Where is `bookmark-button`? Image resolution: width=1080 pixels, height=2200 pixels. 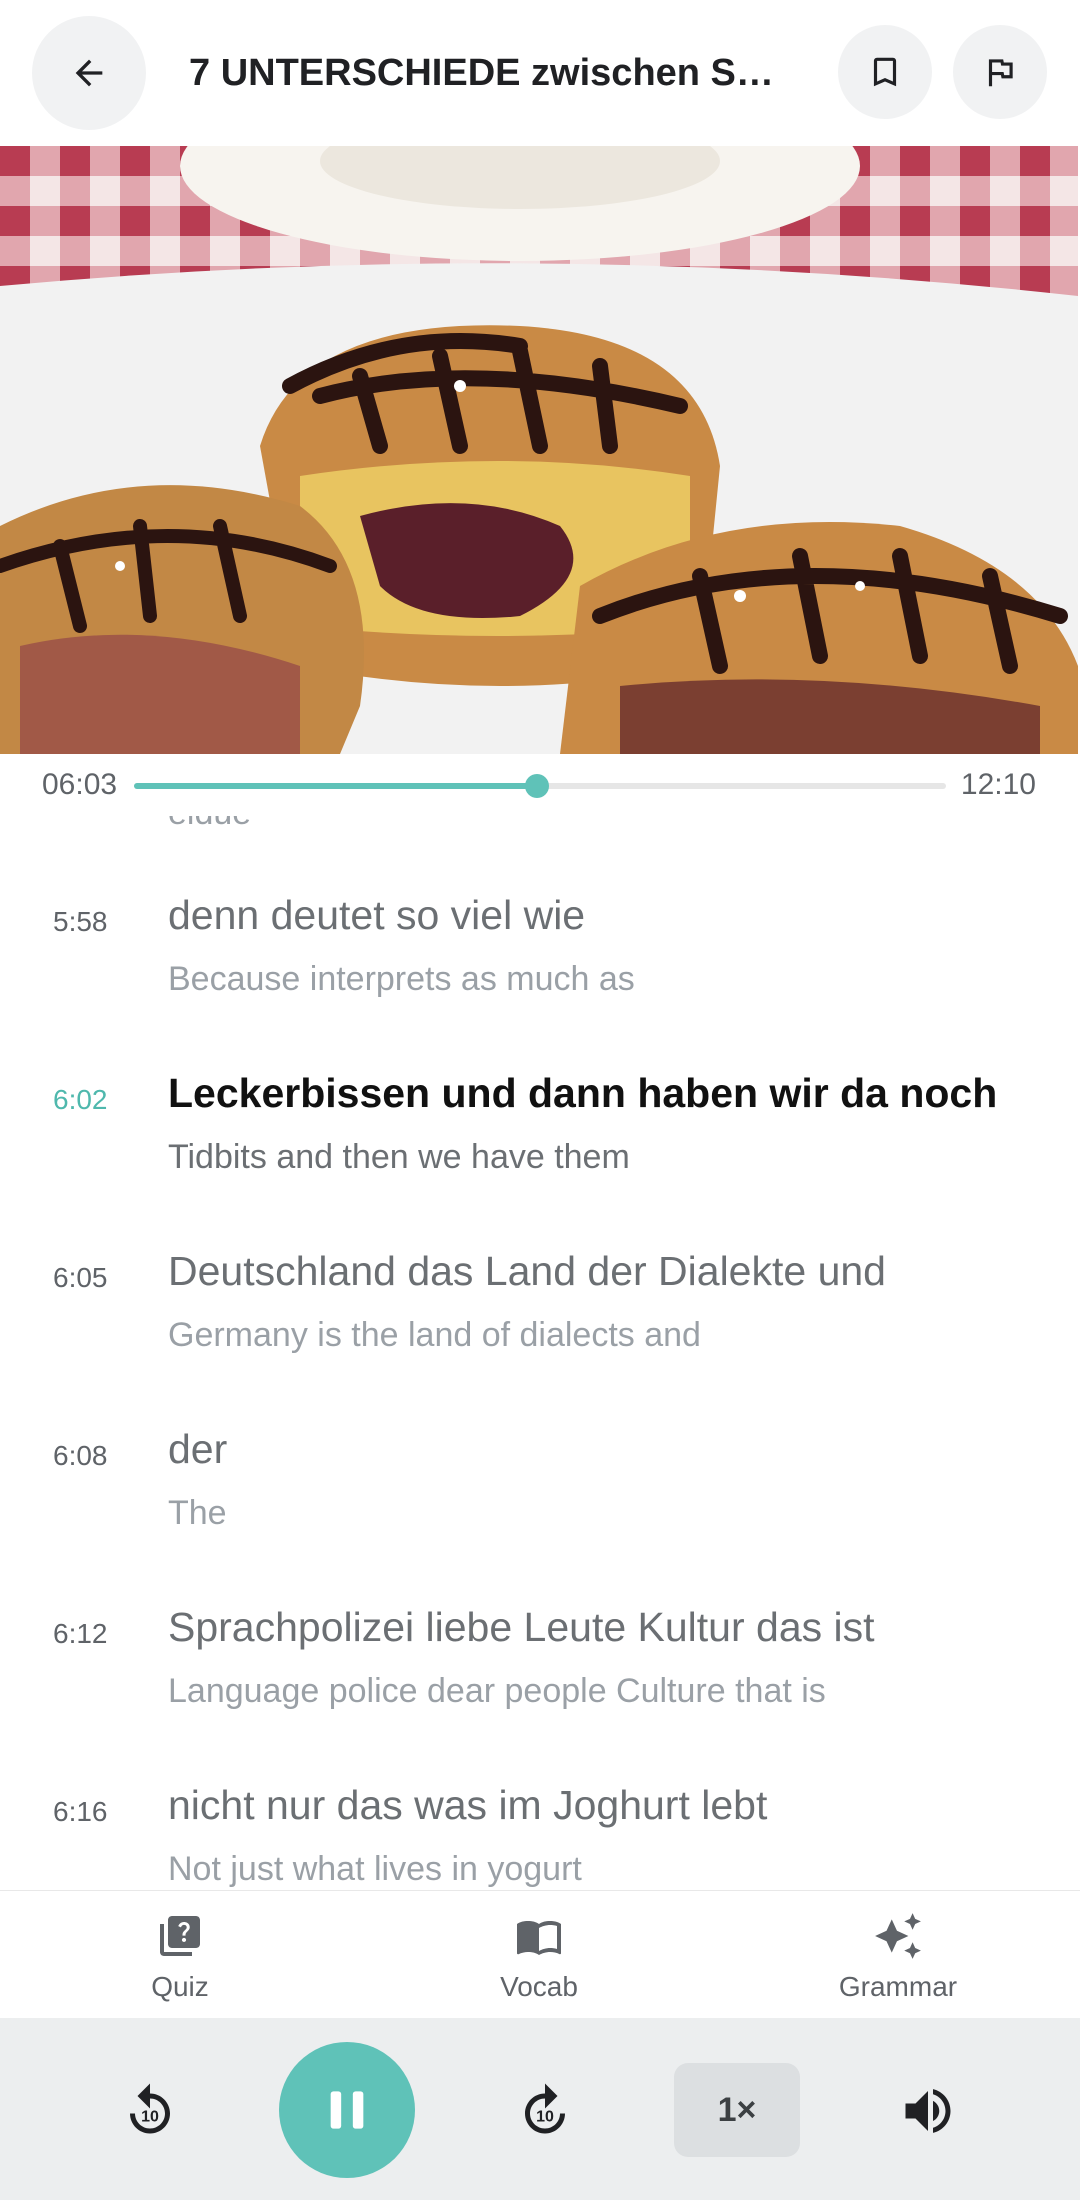
bookmark-button is located at coordinates (885, 72).